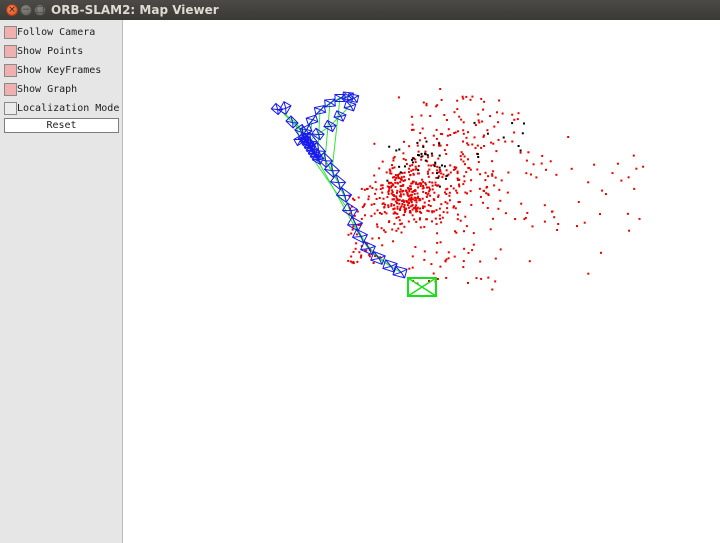  I want to click on graph-edge, so click(336, 193).